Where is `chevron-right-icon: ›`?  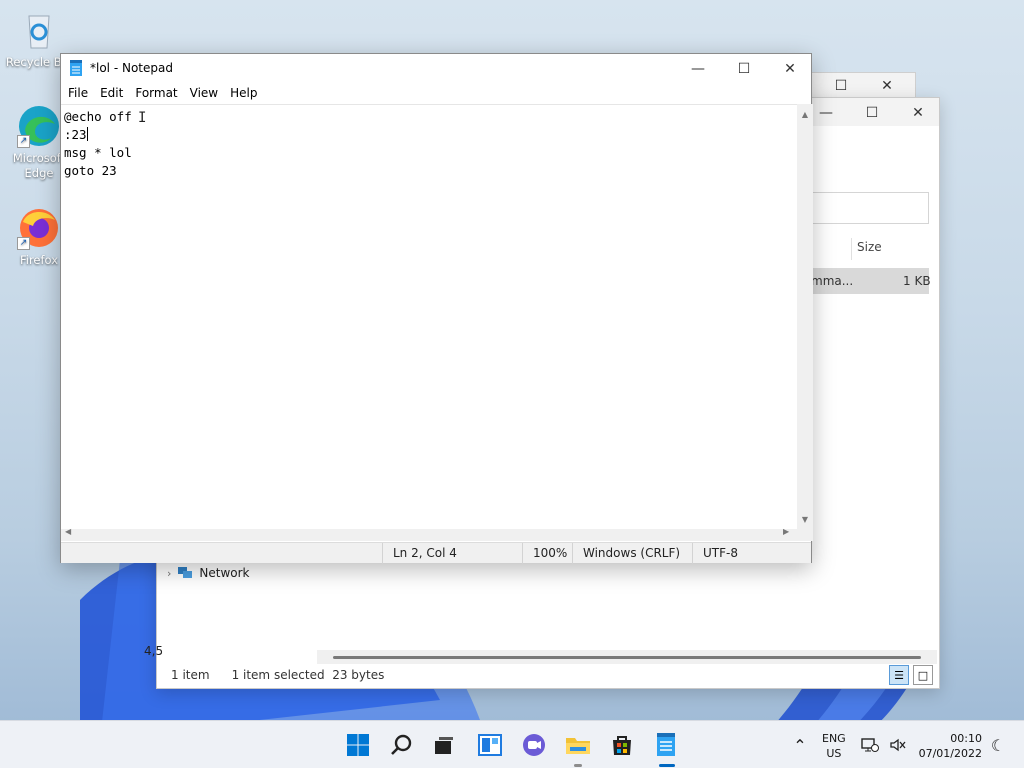 chevron-right-icon: › is located at coordinates (169, 573).